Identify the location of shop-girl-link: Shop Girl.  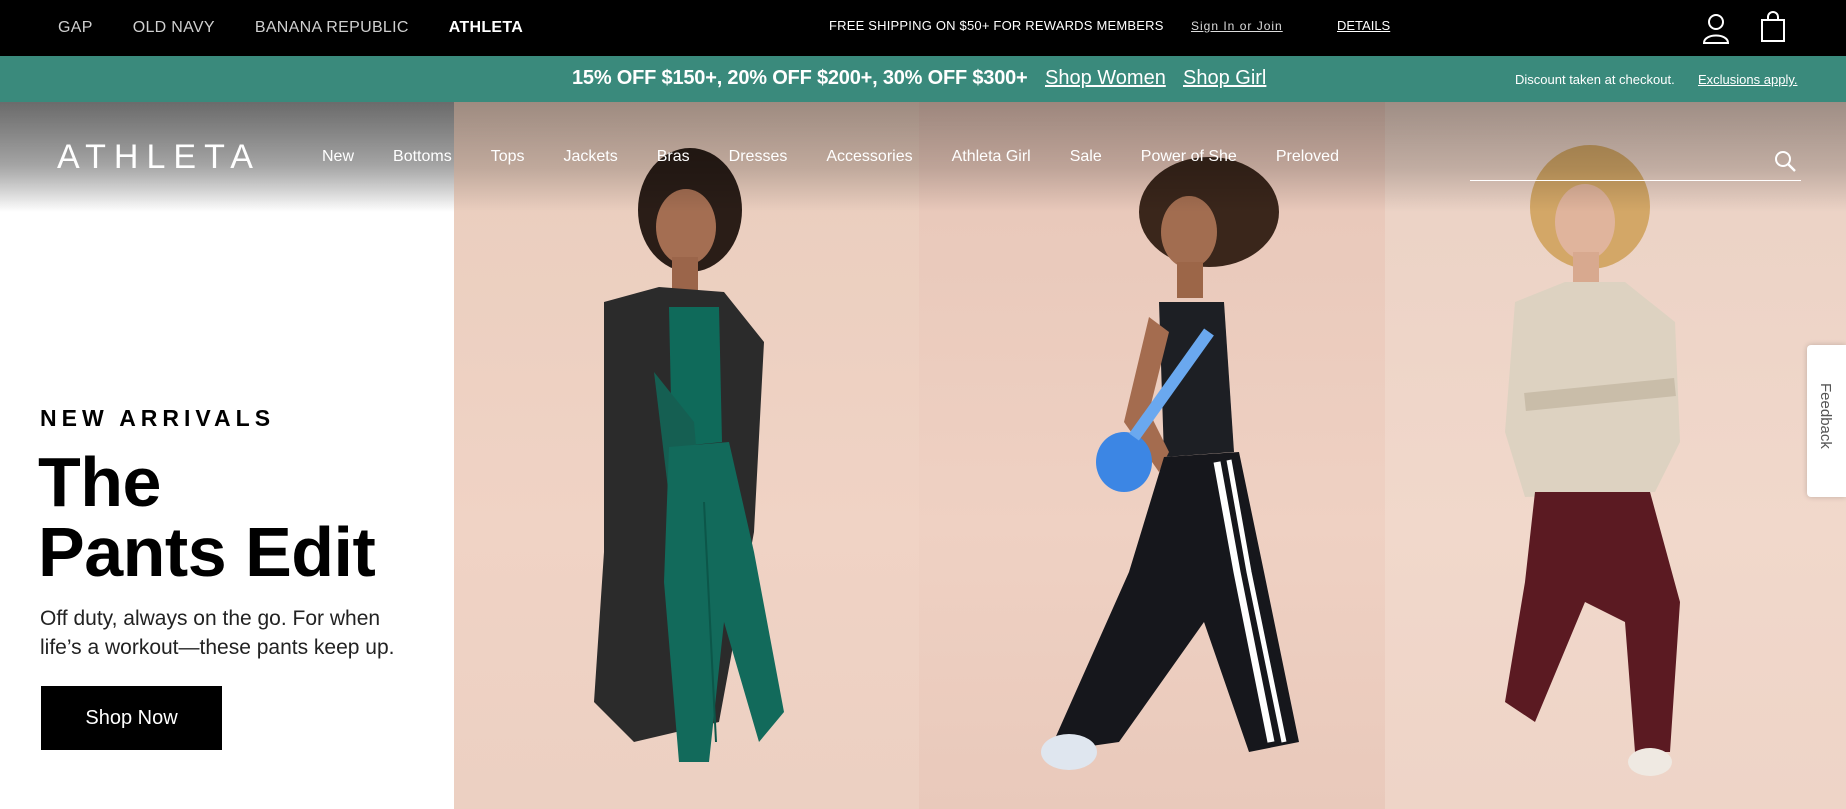
(1224, 78).